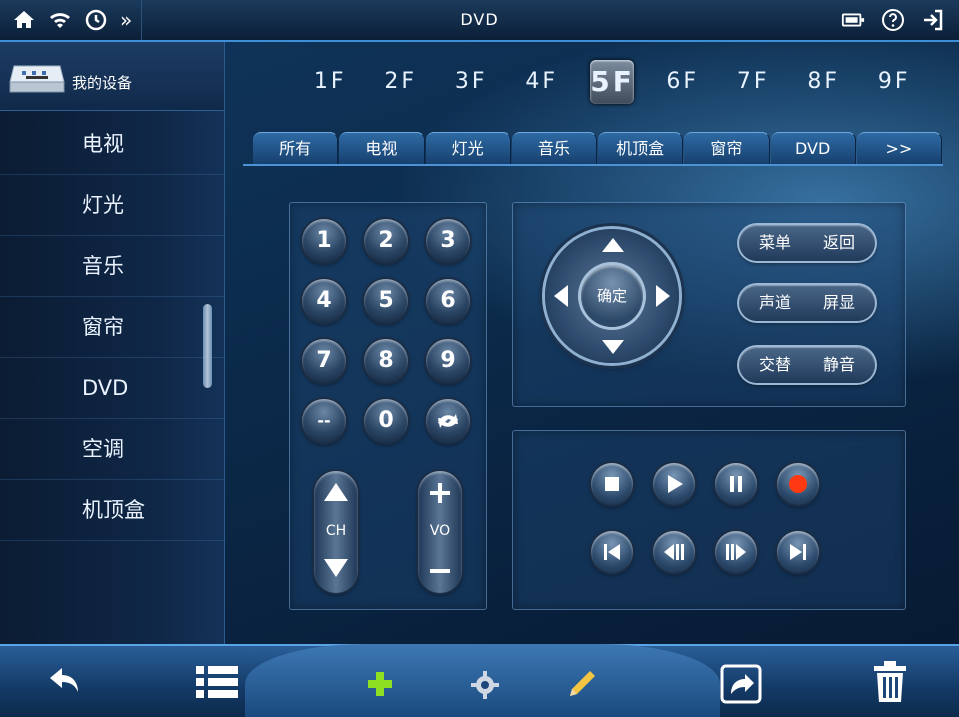 This screenshot has height=717, width=959. What do you see at coordinates (386, 361) in the screenshot?
I see `key-8: 8` at bounding box center [386, 361].